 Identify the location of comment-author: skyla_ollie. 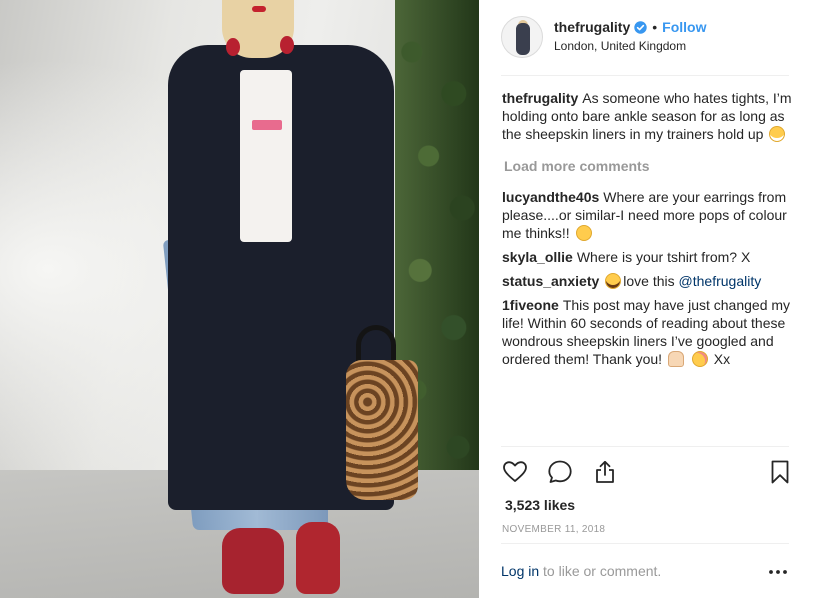
(537, 257).